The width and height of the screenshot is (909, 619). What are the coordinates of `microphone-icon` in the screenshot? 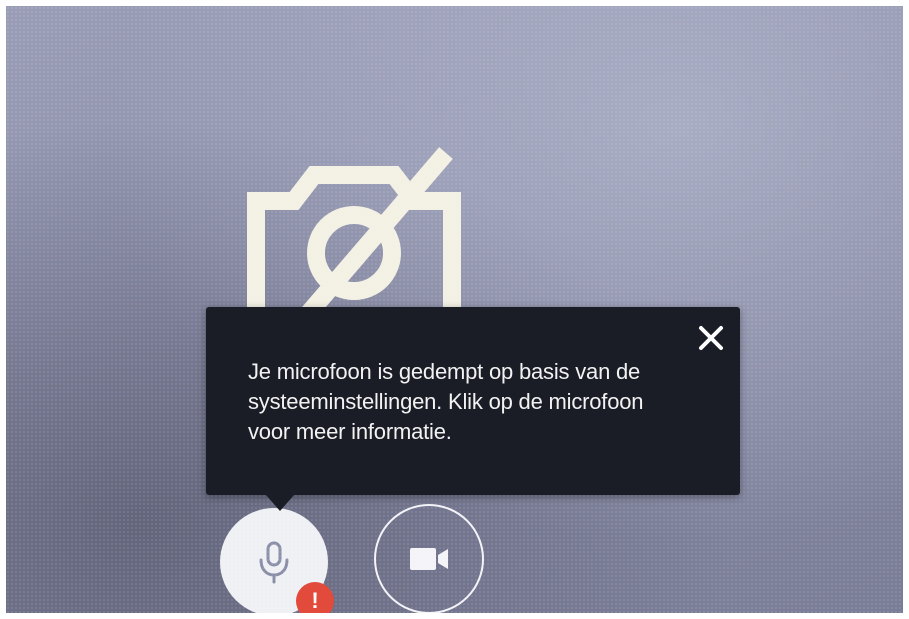 It's located at (274, 562).